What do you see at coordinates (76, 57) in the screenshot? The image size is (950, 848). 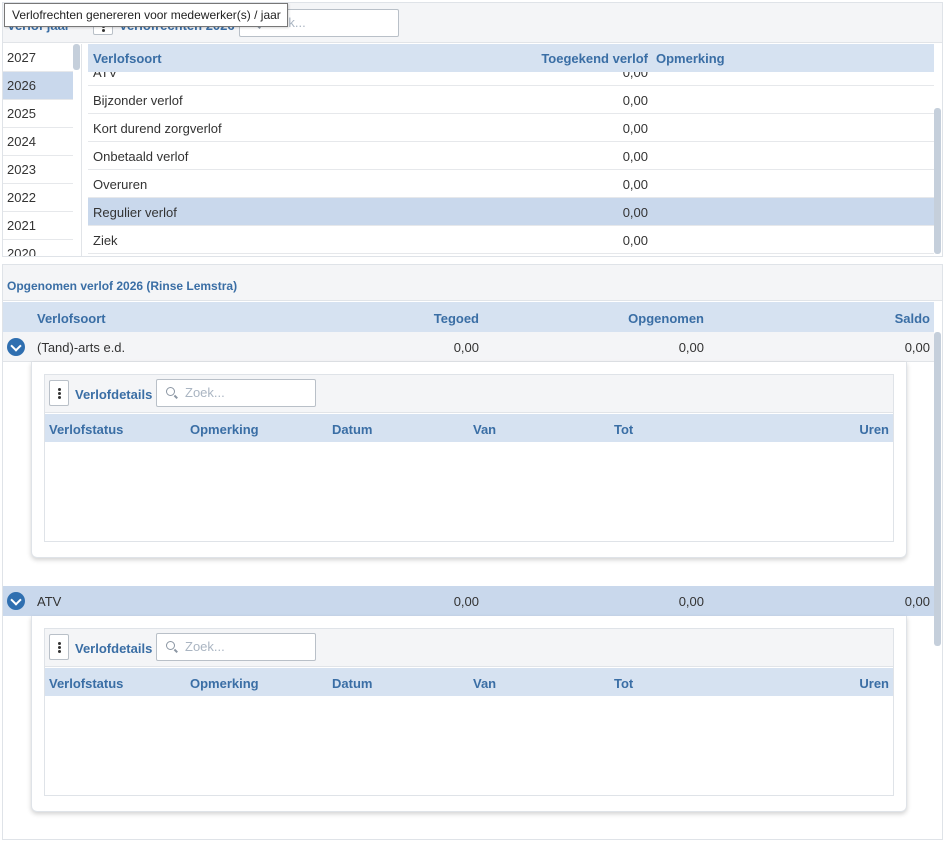 I see `year-list-scrollbar` at bounding box center [76, 57].